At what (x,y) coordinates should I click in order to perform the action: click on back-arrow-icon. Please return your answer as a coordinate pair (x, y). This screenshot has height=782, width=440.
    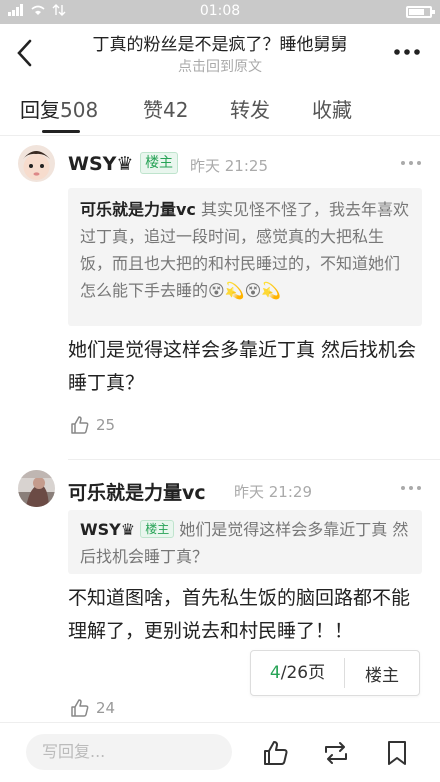
    Looking at the image, I should click on (26, 53).